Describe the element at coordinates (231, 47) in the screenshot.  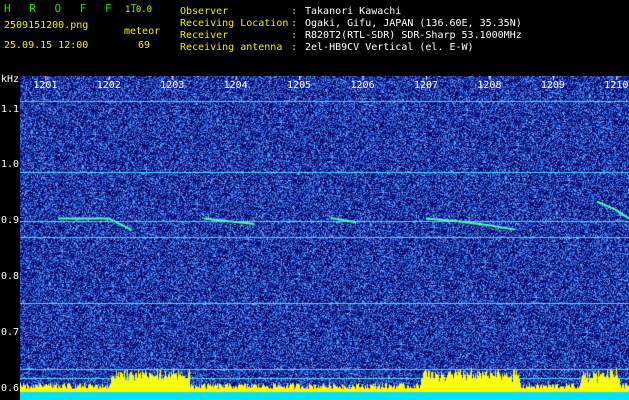
I see `antenna-key: Receiving antenna` at that location.